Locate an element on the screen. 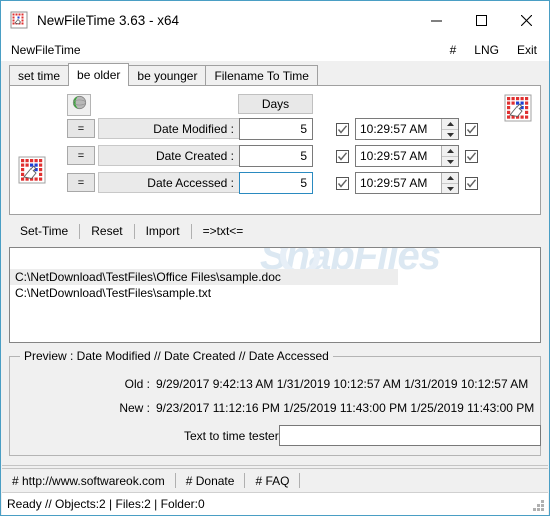  resize-grip is located at coordinates (539, 506).